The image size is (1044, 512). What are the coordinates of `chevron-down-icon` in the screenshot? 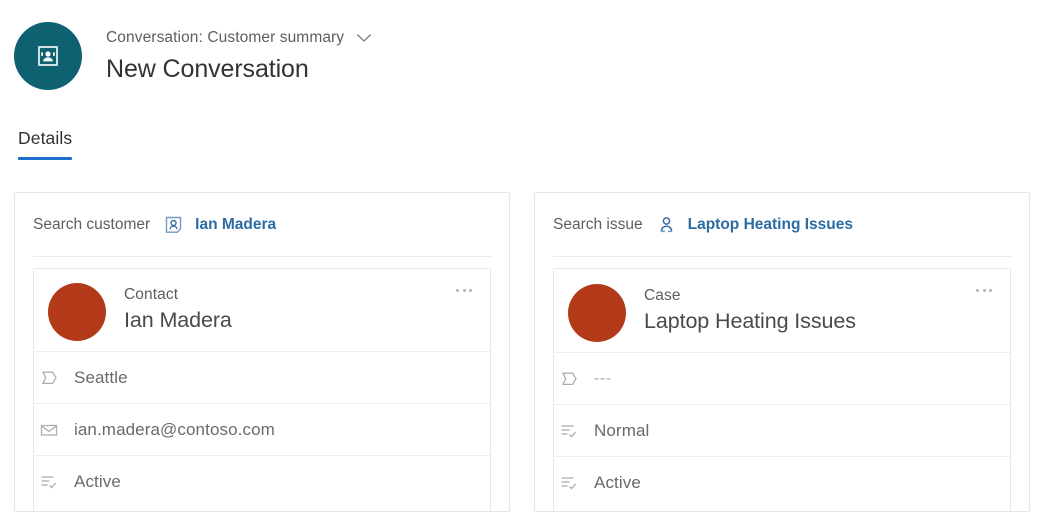 It's located at (364, 38).